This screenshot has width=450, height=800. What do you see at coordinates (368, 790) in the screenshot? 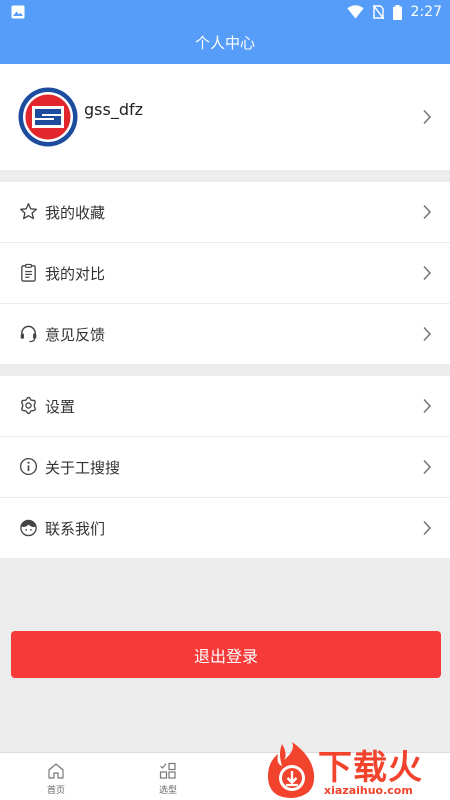
I see `watermark-url: xiazaihuo.com` at bounding box center [368, 790].